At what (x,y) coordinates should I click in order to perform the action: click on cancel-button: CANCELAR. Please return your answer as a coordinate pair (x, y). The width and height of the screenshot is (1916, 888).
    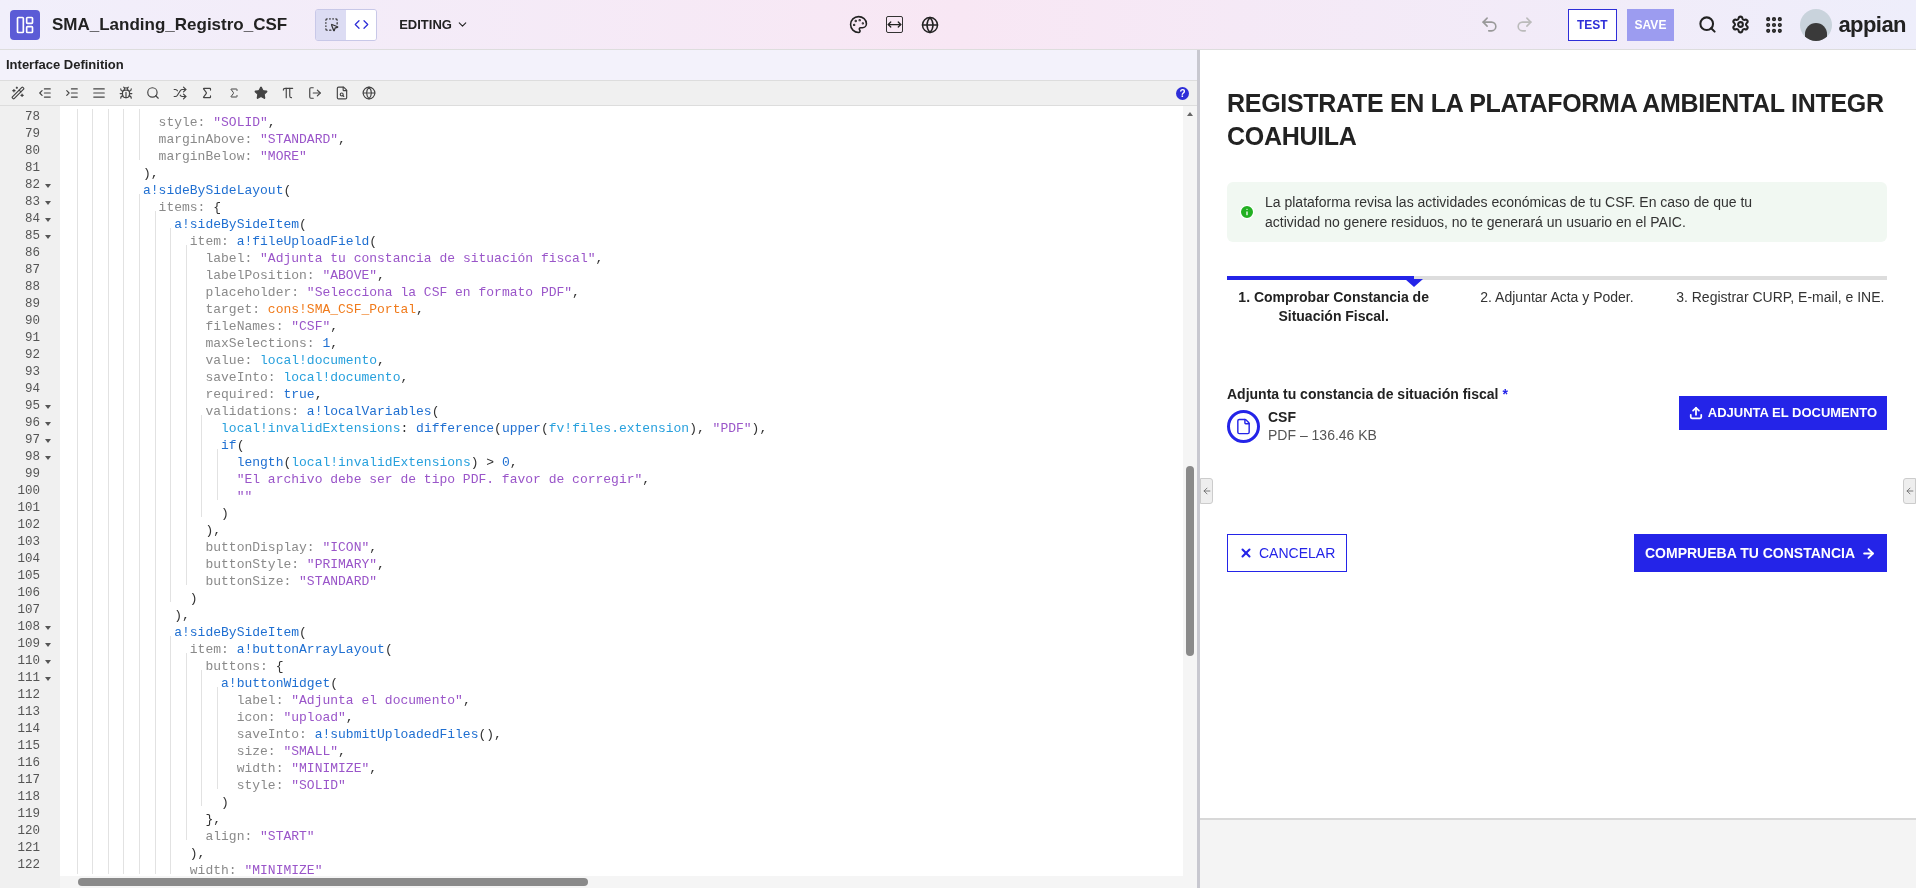
    Looking at the image, I should click on (1287, 553).